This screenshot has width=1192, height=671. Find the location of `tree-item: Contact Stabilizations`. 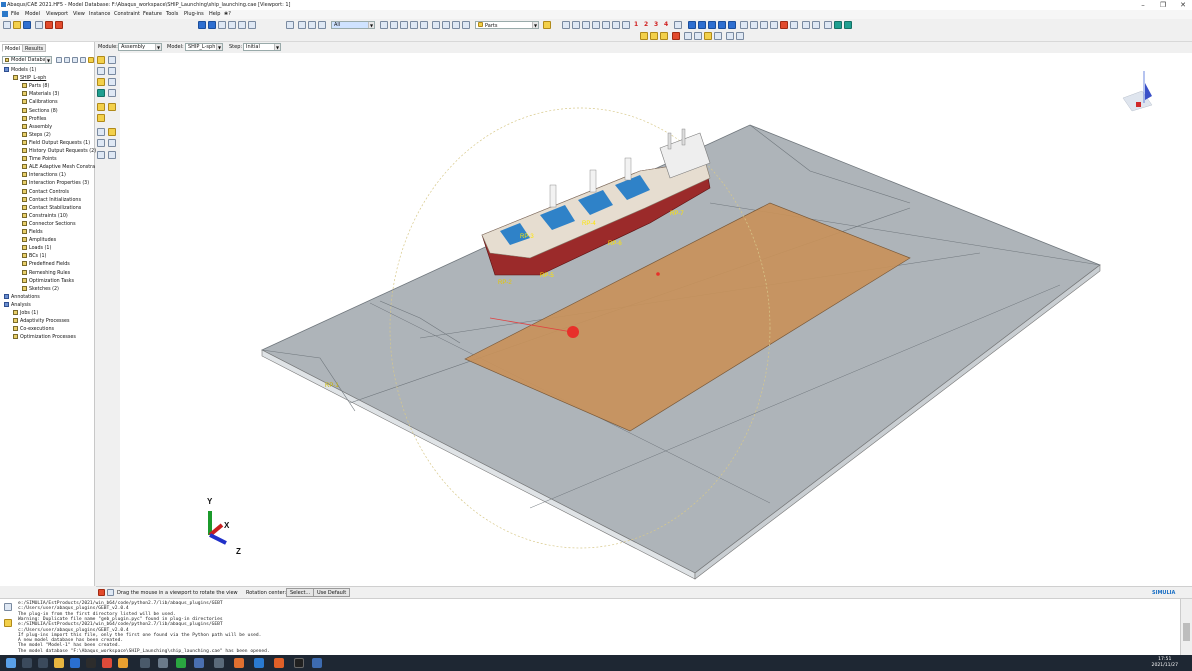

tree-item: Contact Stabilizations is located at coordinates (51, 208).